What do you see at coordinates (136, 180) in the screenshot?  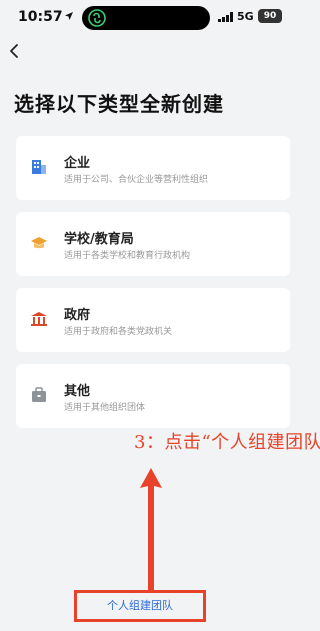 I see `option-description: 适用于公司、合伙企业等营利性组织` at bounding box center [136, 180].